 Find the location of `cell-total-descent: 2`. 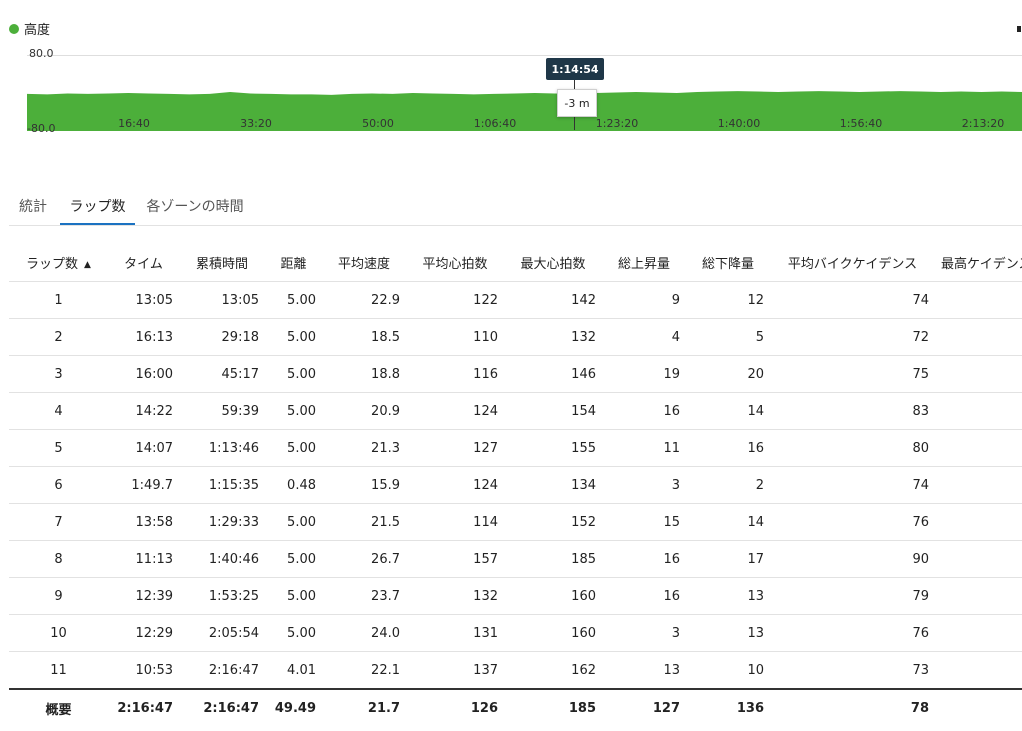

cell-total-descent: 2 is located at coordinates (728, 485).